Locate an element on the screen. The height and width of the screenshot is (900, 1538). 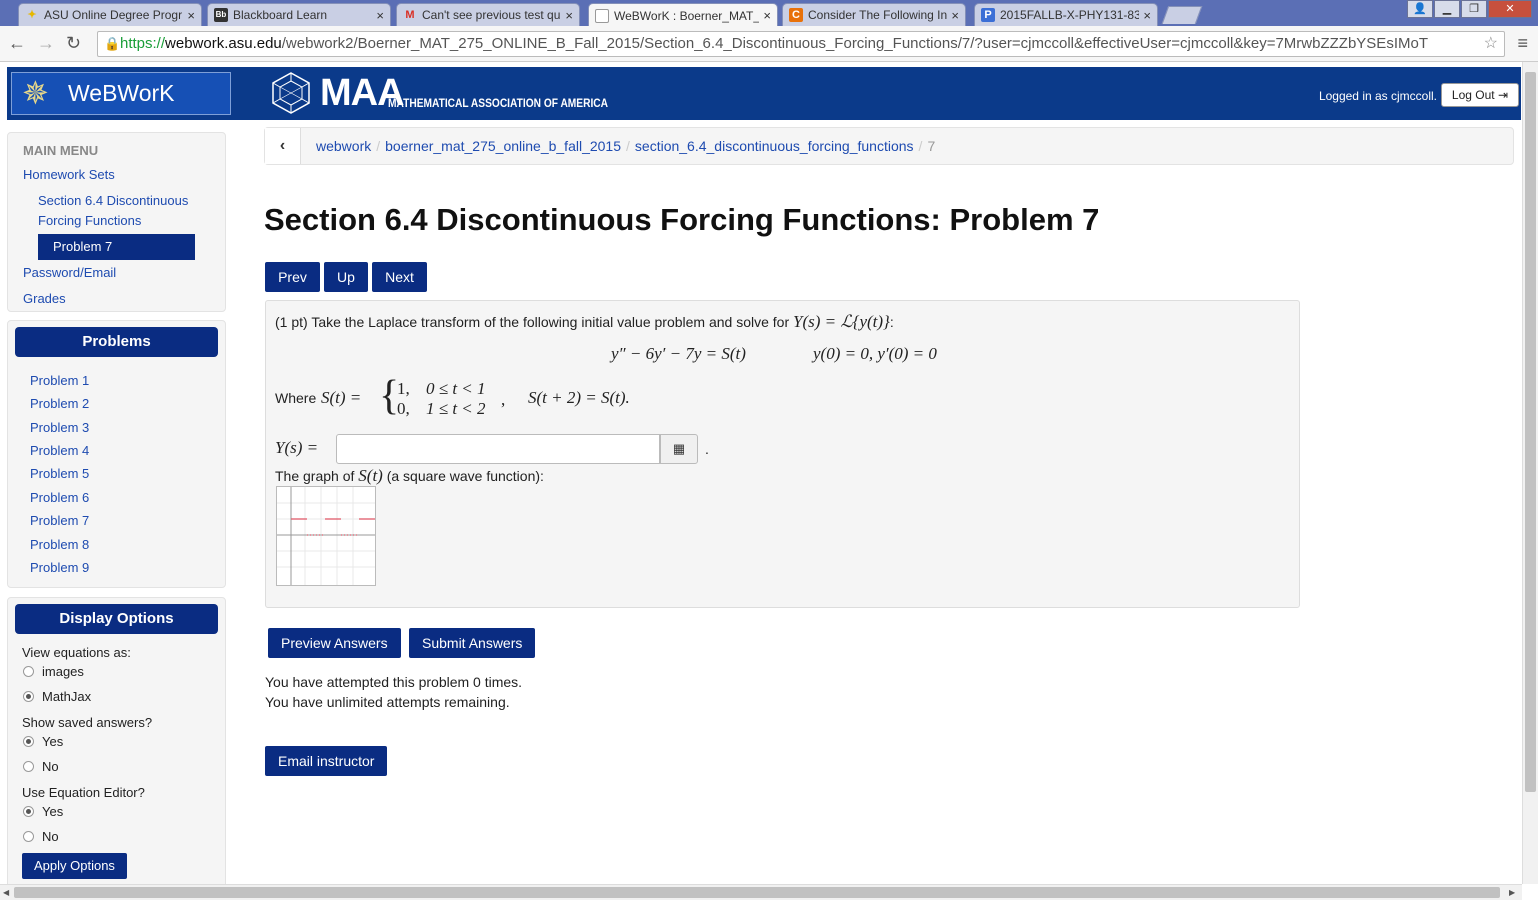
square-wave-graph-svg is located at coordinates (326, 536).